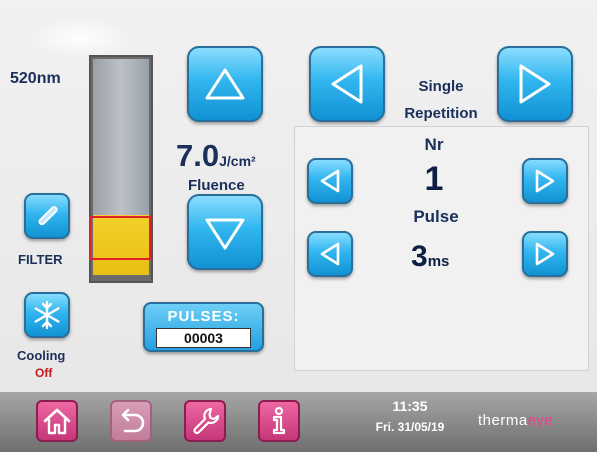  I want to click on pulse-decrease-button, so click(330, 254).